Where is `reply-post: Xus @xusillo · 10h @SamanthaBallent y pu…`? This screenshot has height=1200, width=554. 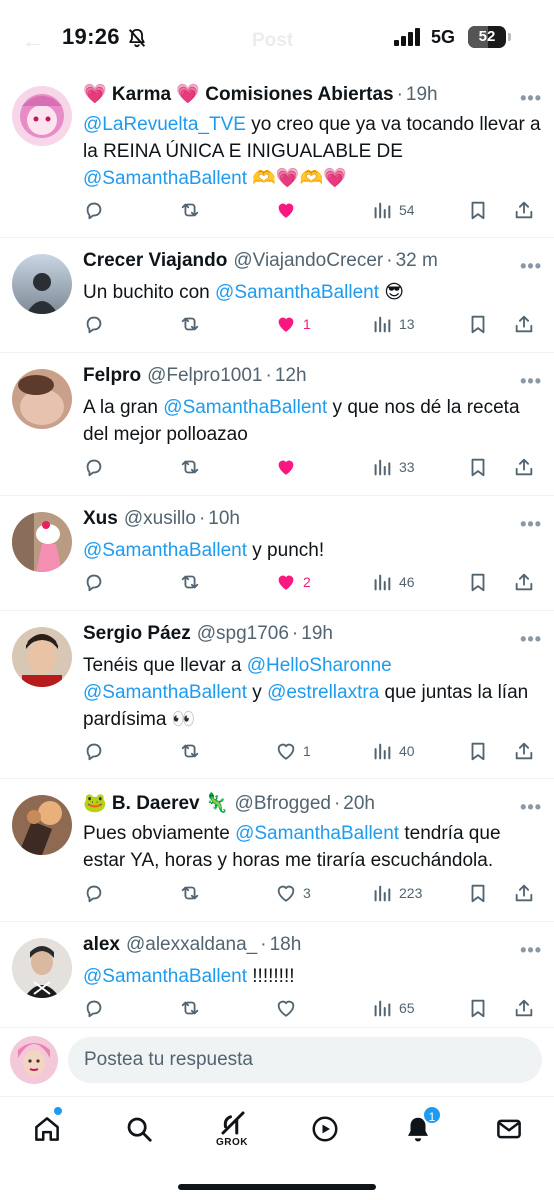
reply-post: Xus @xusillo · 10h @SamanthaBallent y pu… is located at coordinates (277, 553).